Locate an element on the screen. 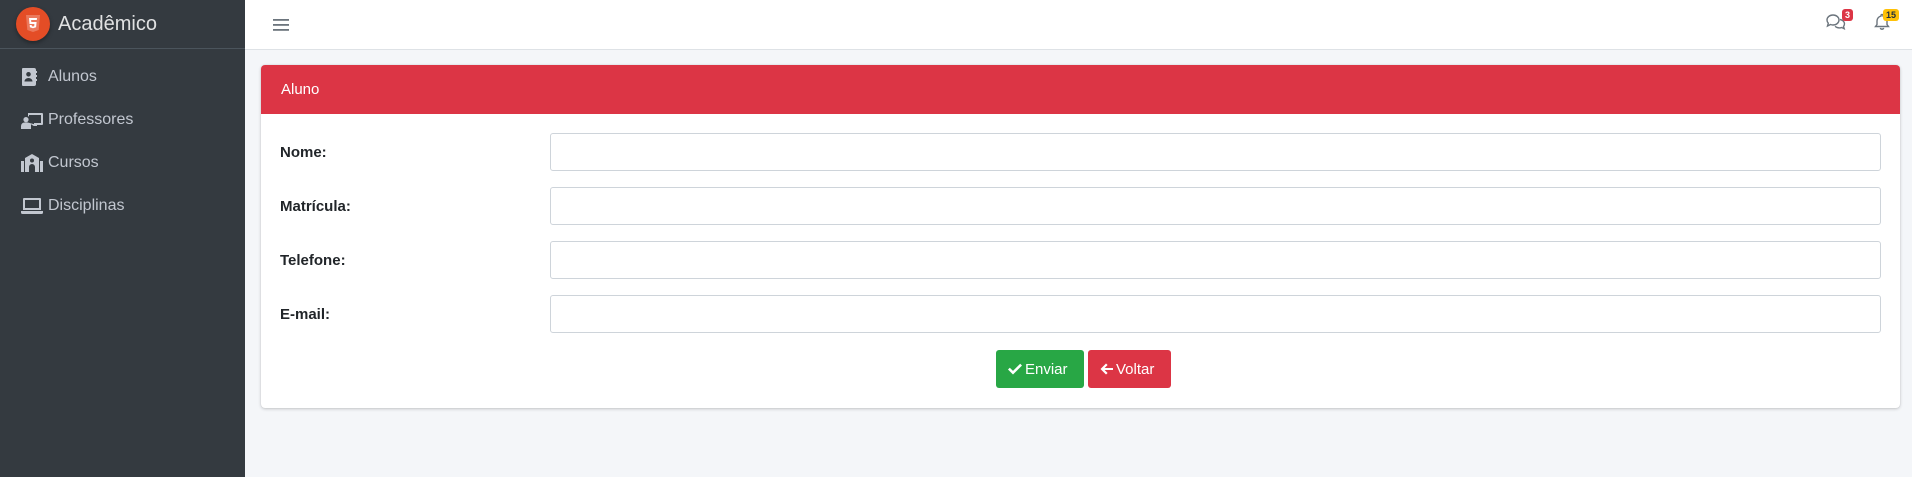 The width and height of the screenshot is (1912, 477). arrow-left-icon is located at coordinates (1106, 369).